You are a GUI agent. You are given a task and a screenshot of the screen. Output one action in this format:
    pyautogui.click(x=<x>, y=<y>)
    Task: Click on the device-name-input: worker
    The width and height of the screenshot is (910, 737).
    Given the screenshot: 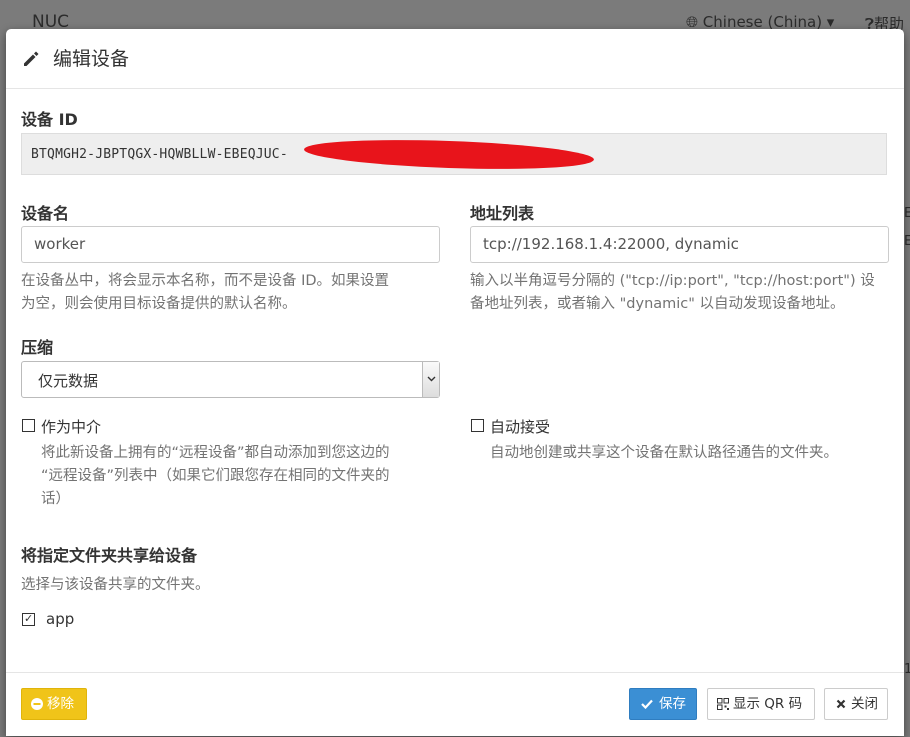 What is the action you would take?
    pyautogui.click(x=230, y=244)
    